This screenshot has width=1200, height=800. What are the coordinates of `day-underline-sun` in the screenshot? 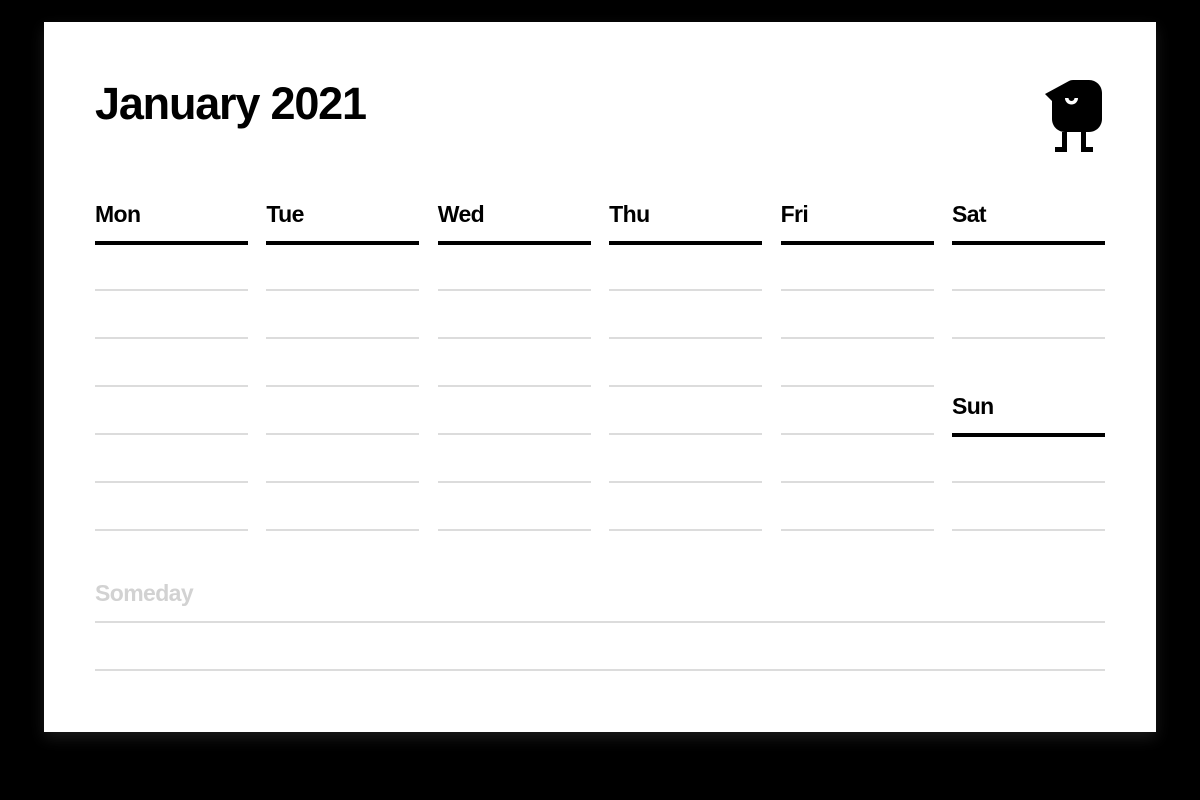 It's located at (1028, 435).